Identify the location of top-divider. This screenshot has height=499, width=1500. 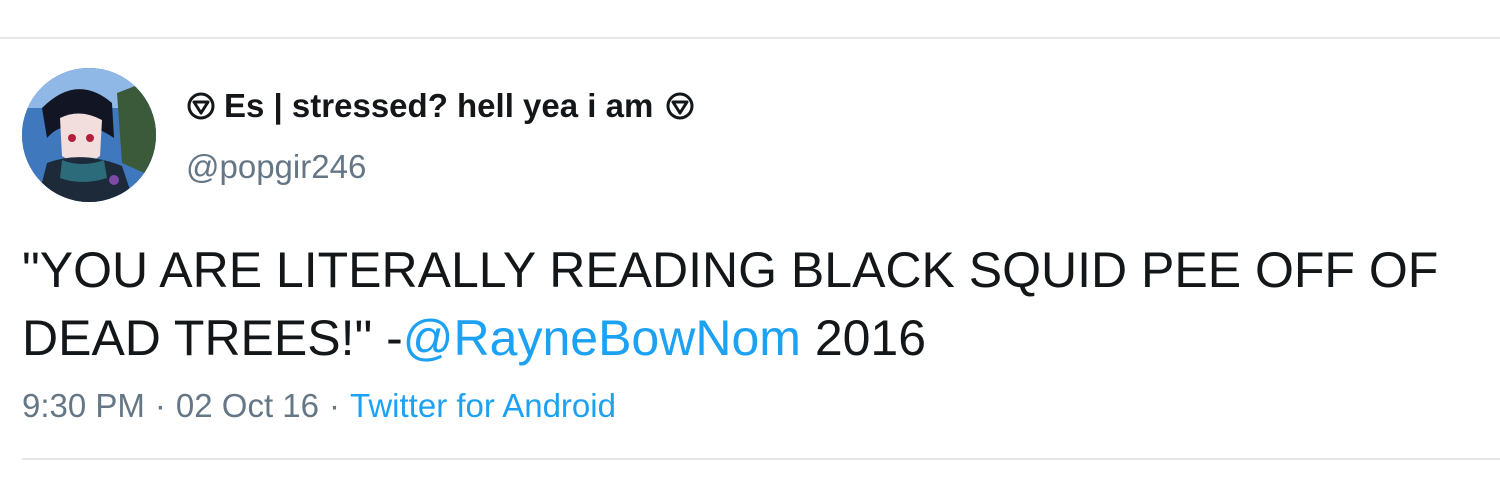
(750, 38).